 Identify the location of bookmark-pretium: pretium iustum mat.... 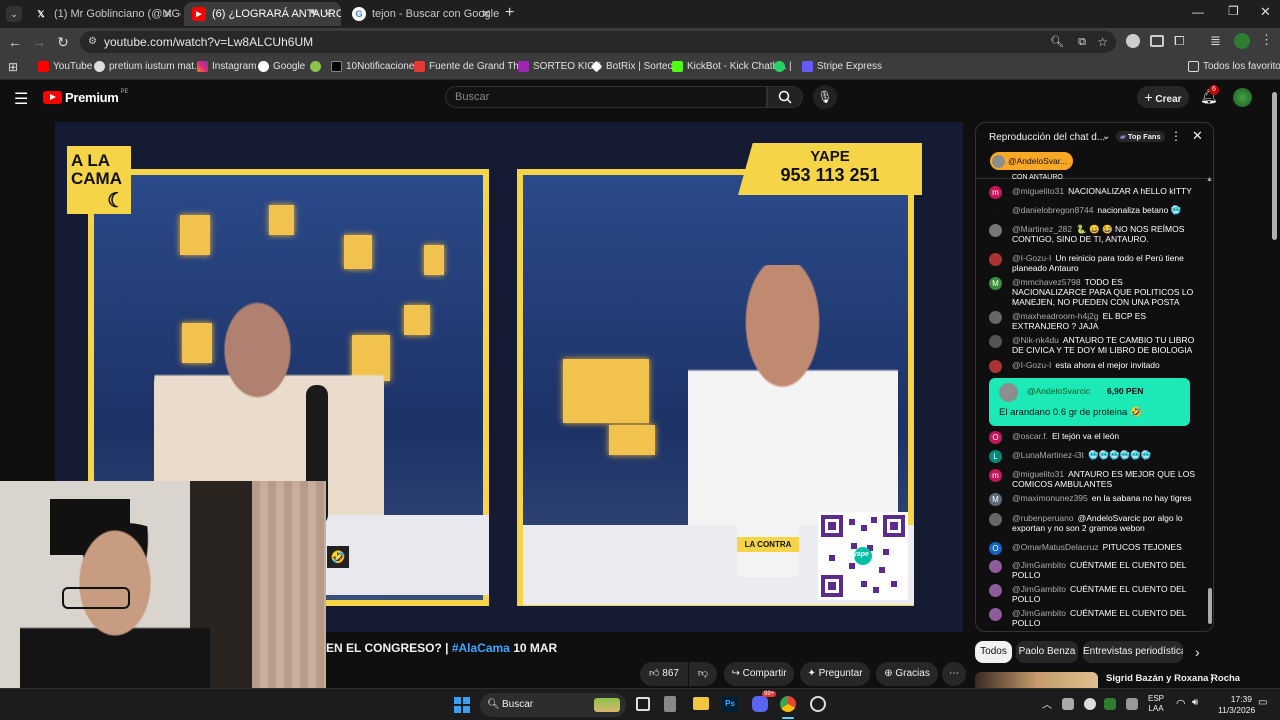
(148, 66).